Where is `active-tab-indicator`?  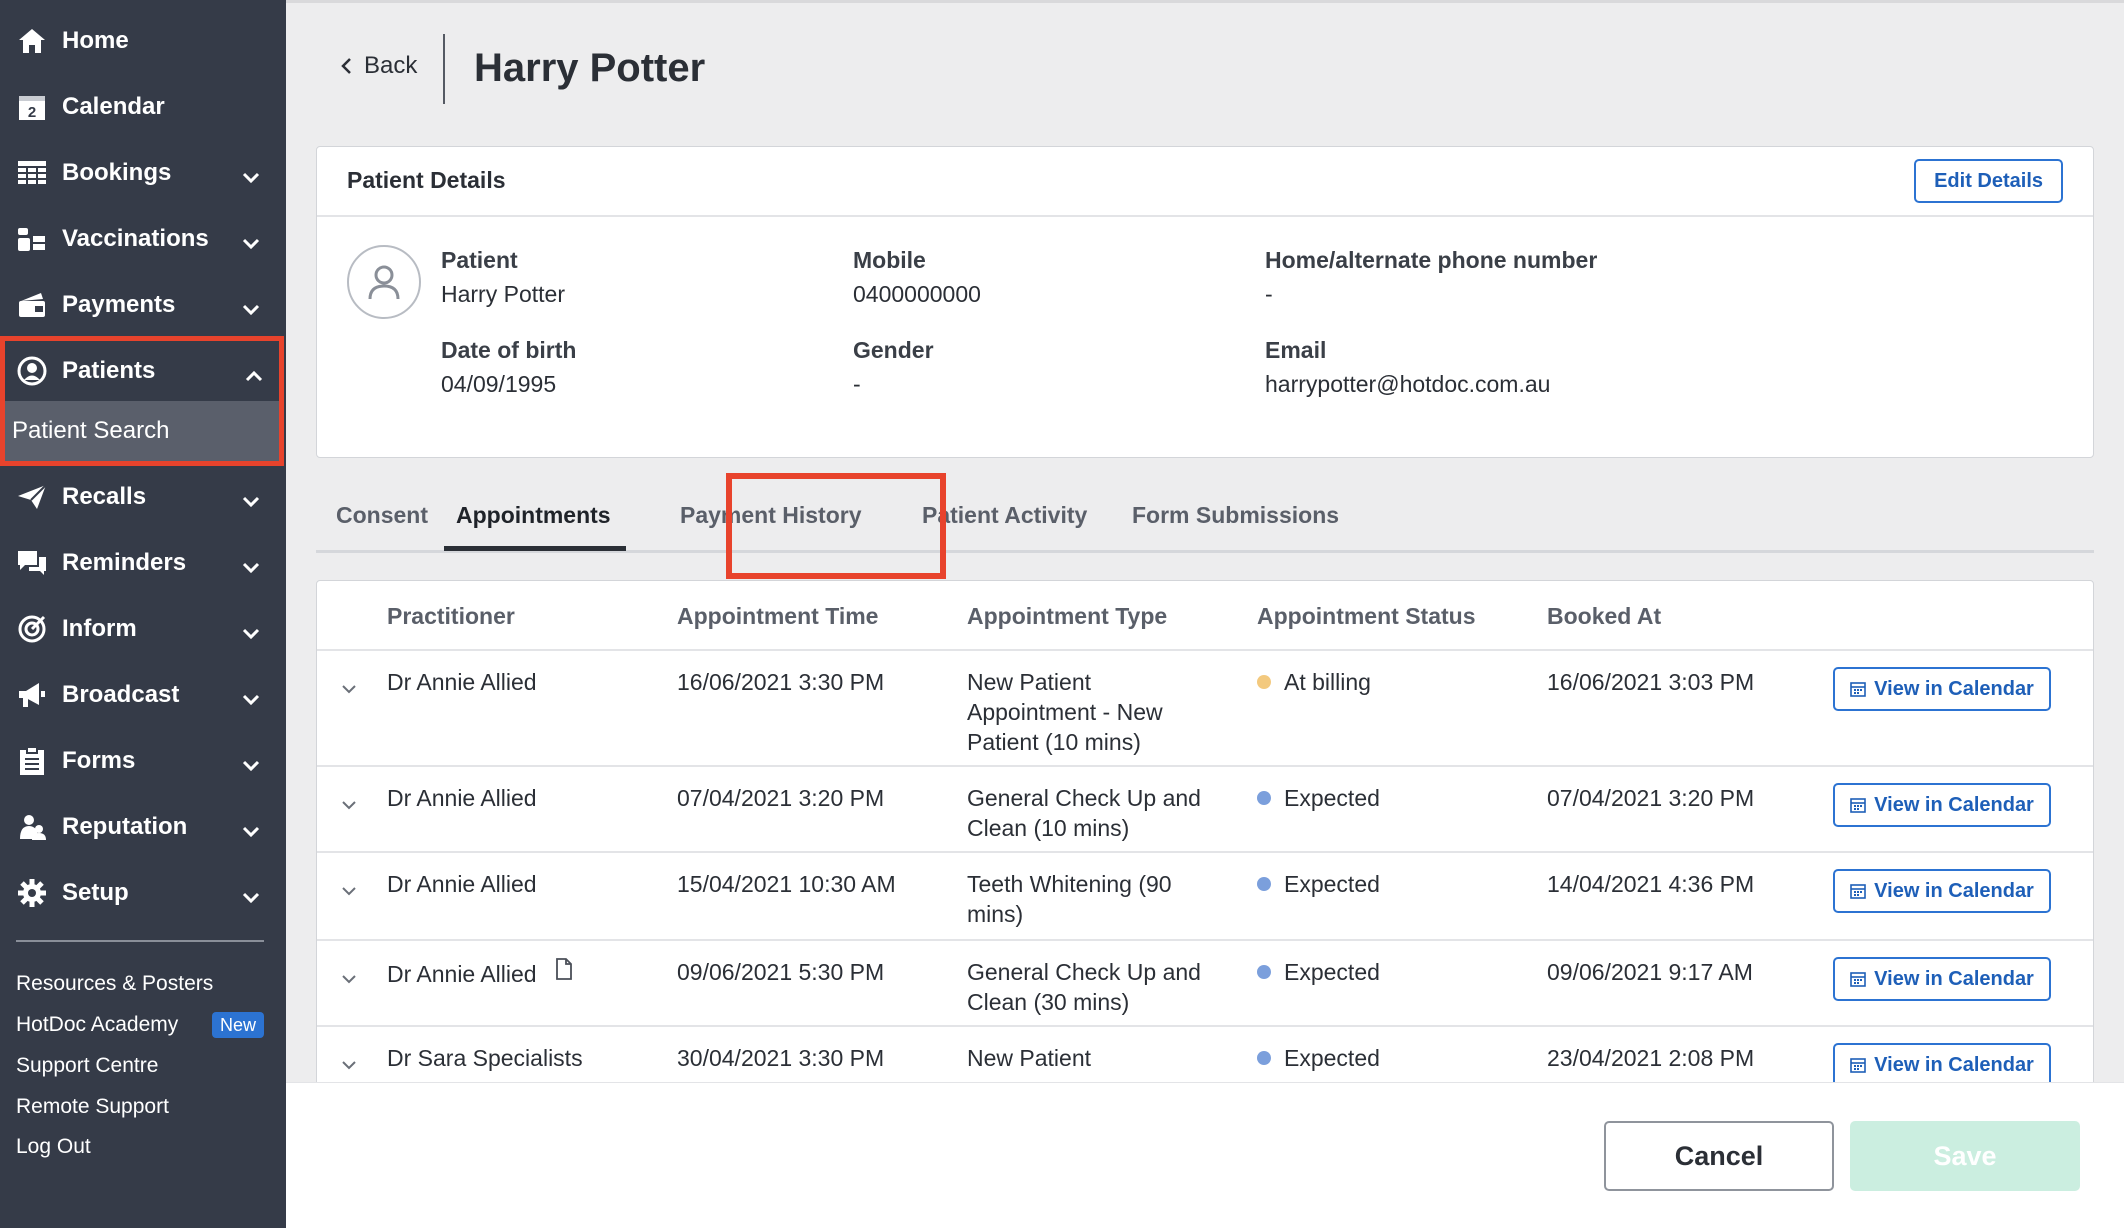
active-tab-indicator is located at coordinates (535, 548).